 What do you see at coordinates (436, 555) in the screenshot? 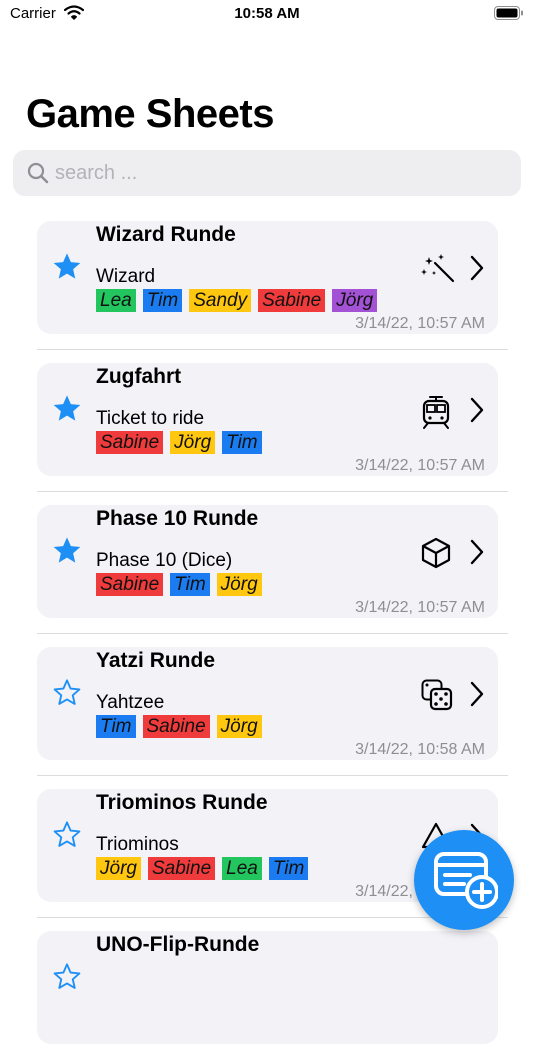
I see `cube-icon` at bounding box center [436, 555].